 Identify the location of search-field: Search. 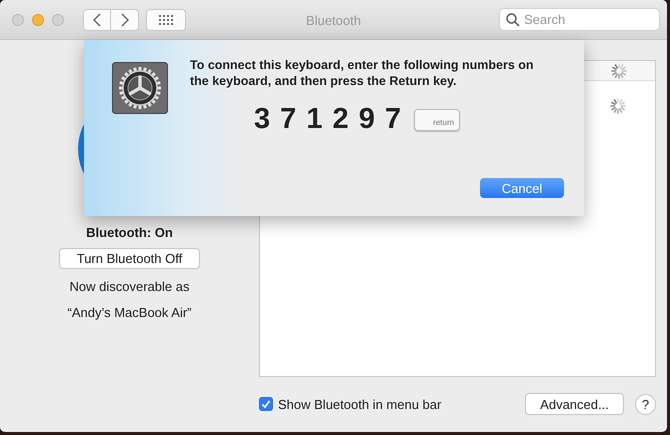
(579, 19).